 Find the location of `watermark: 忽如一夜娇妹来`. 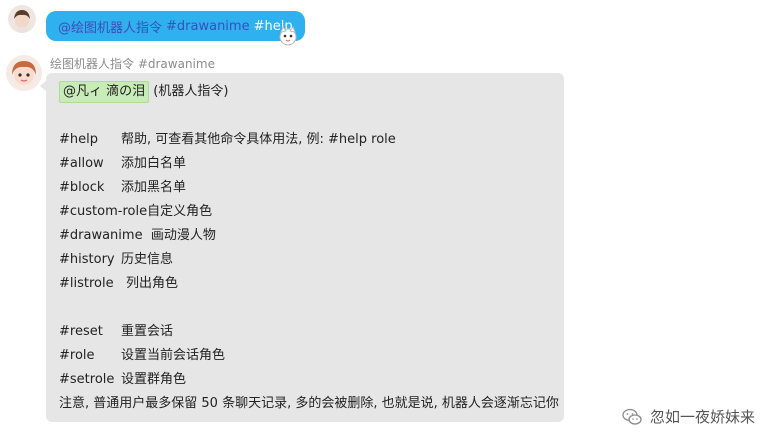

watermark: 忽如一夜娇妹来 is located at coordinates (688, 416).